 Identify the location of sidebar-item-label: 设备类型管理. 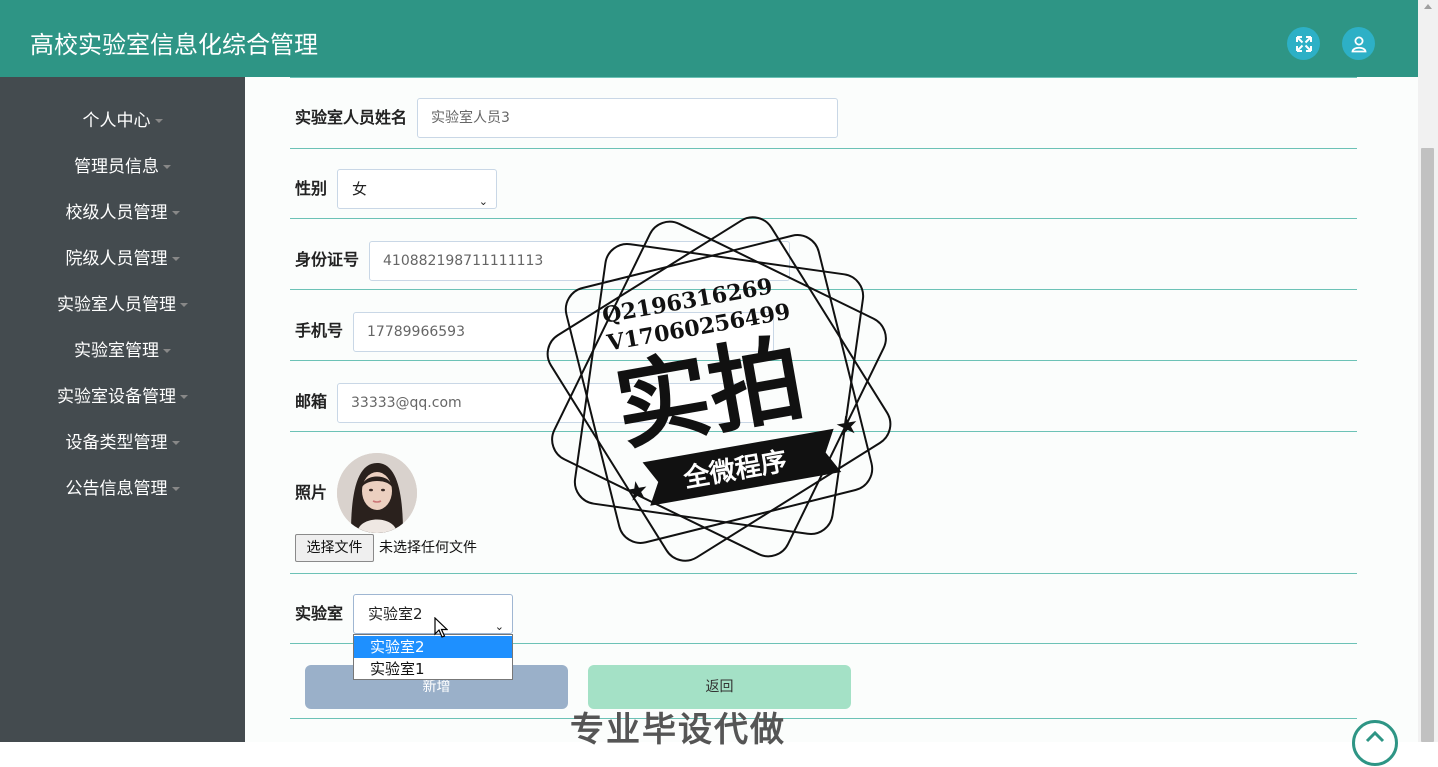
(116, 443).